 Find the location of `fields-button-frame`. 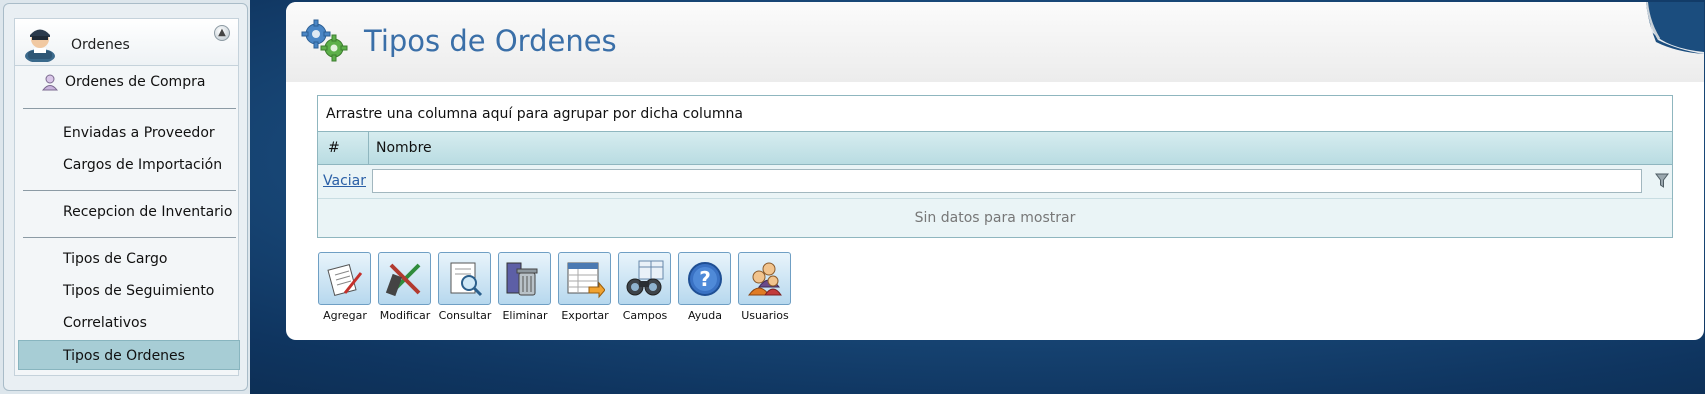

fields-button-frame is located at coordinates (644, 278).